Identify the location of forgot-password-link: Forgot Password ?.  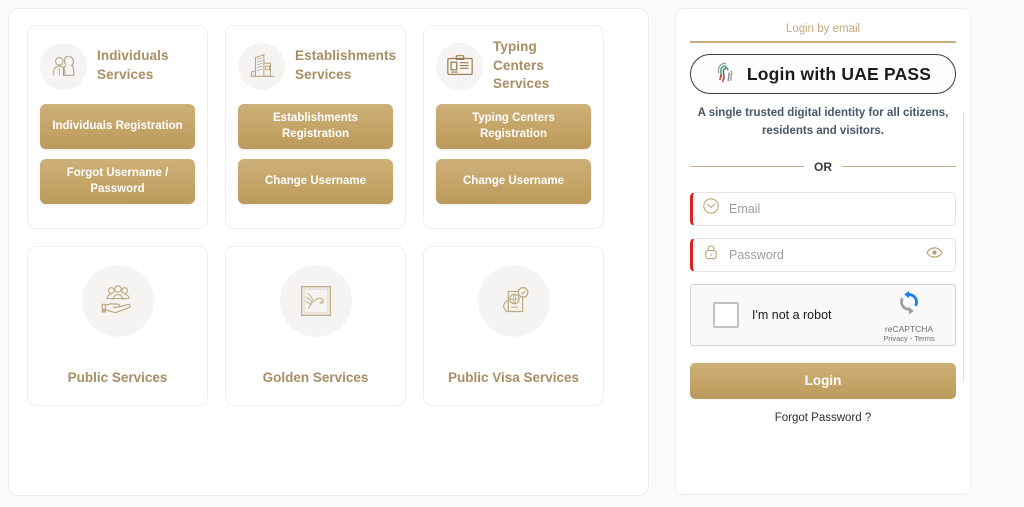
(823, 418).